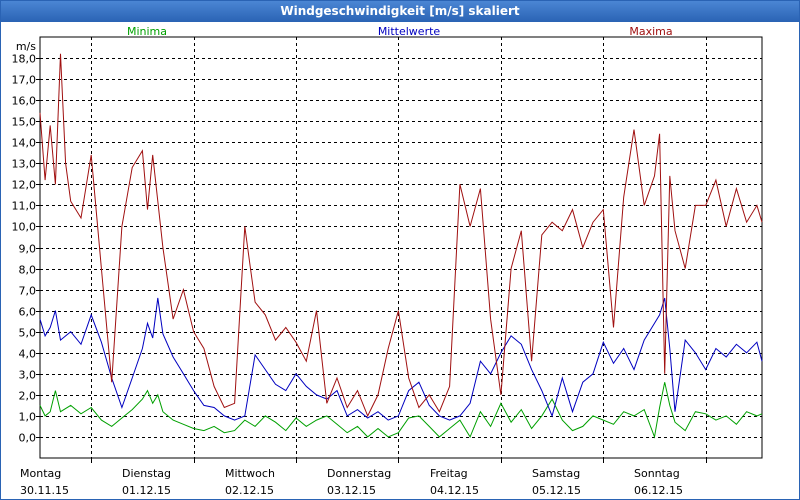  Describe the element at coordinates (24, 101) in the screenshot. I see `y-tick-label: 16,0` at that location.